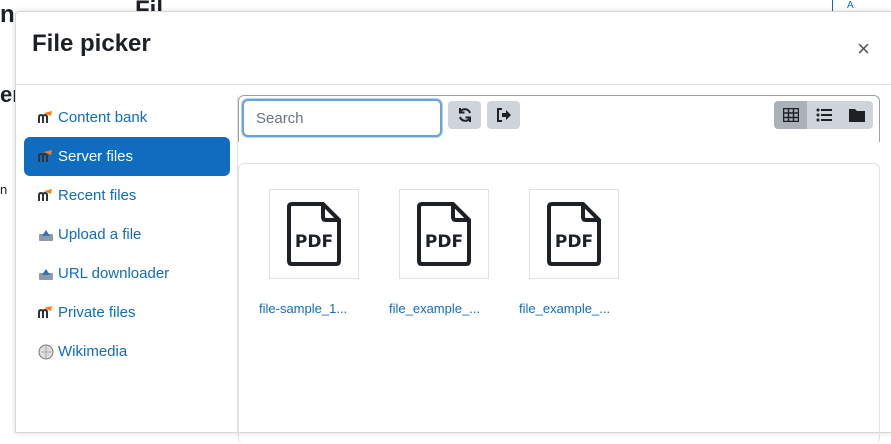  What do you see at coordinates (4, 189) in the screenshot?
I see `background-text: n` at bounding box center [4, 189].